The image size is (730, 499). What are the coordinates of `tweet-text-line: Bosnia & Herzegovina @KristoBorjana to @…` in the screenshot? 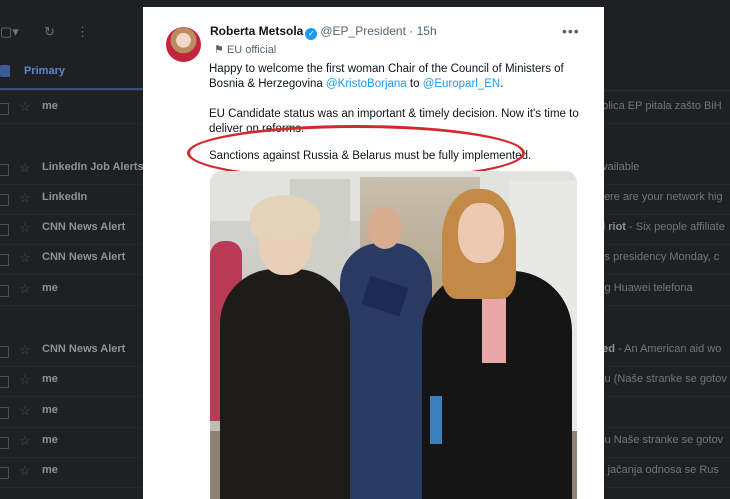 It's located at (356, 84).